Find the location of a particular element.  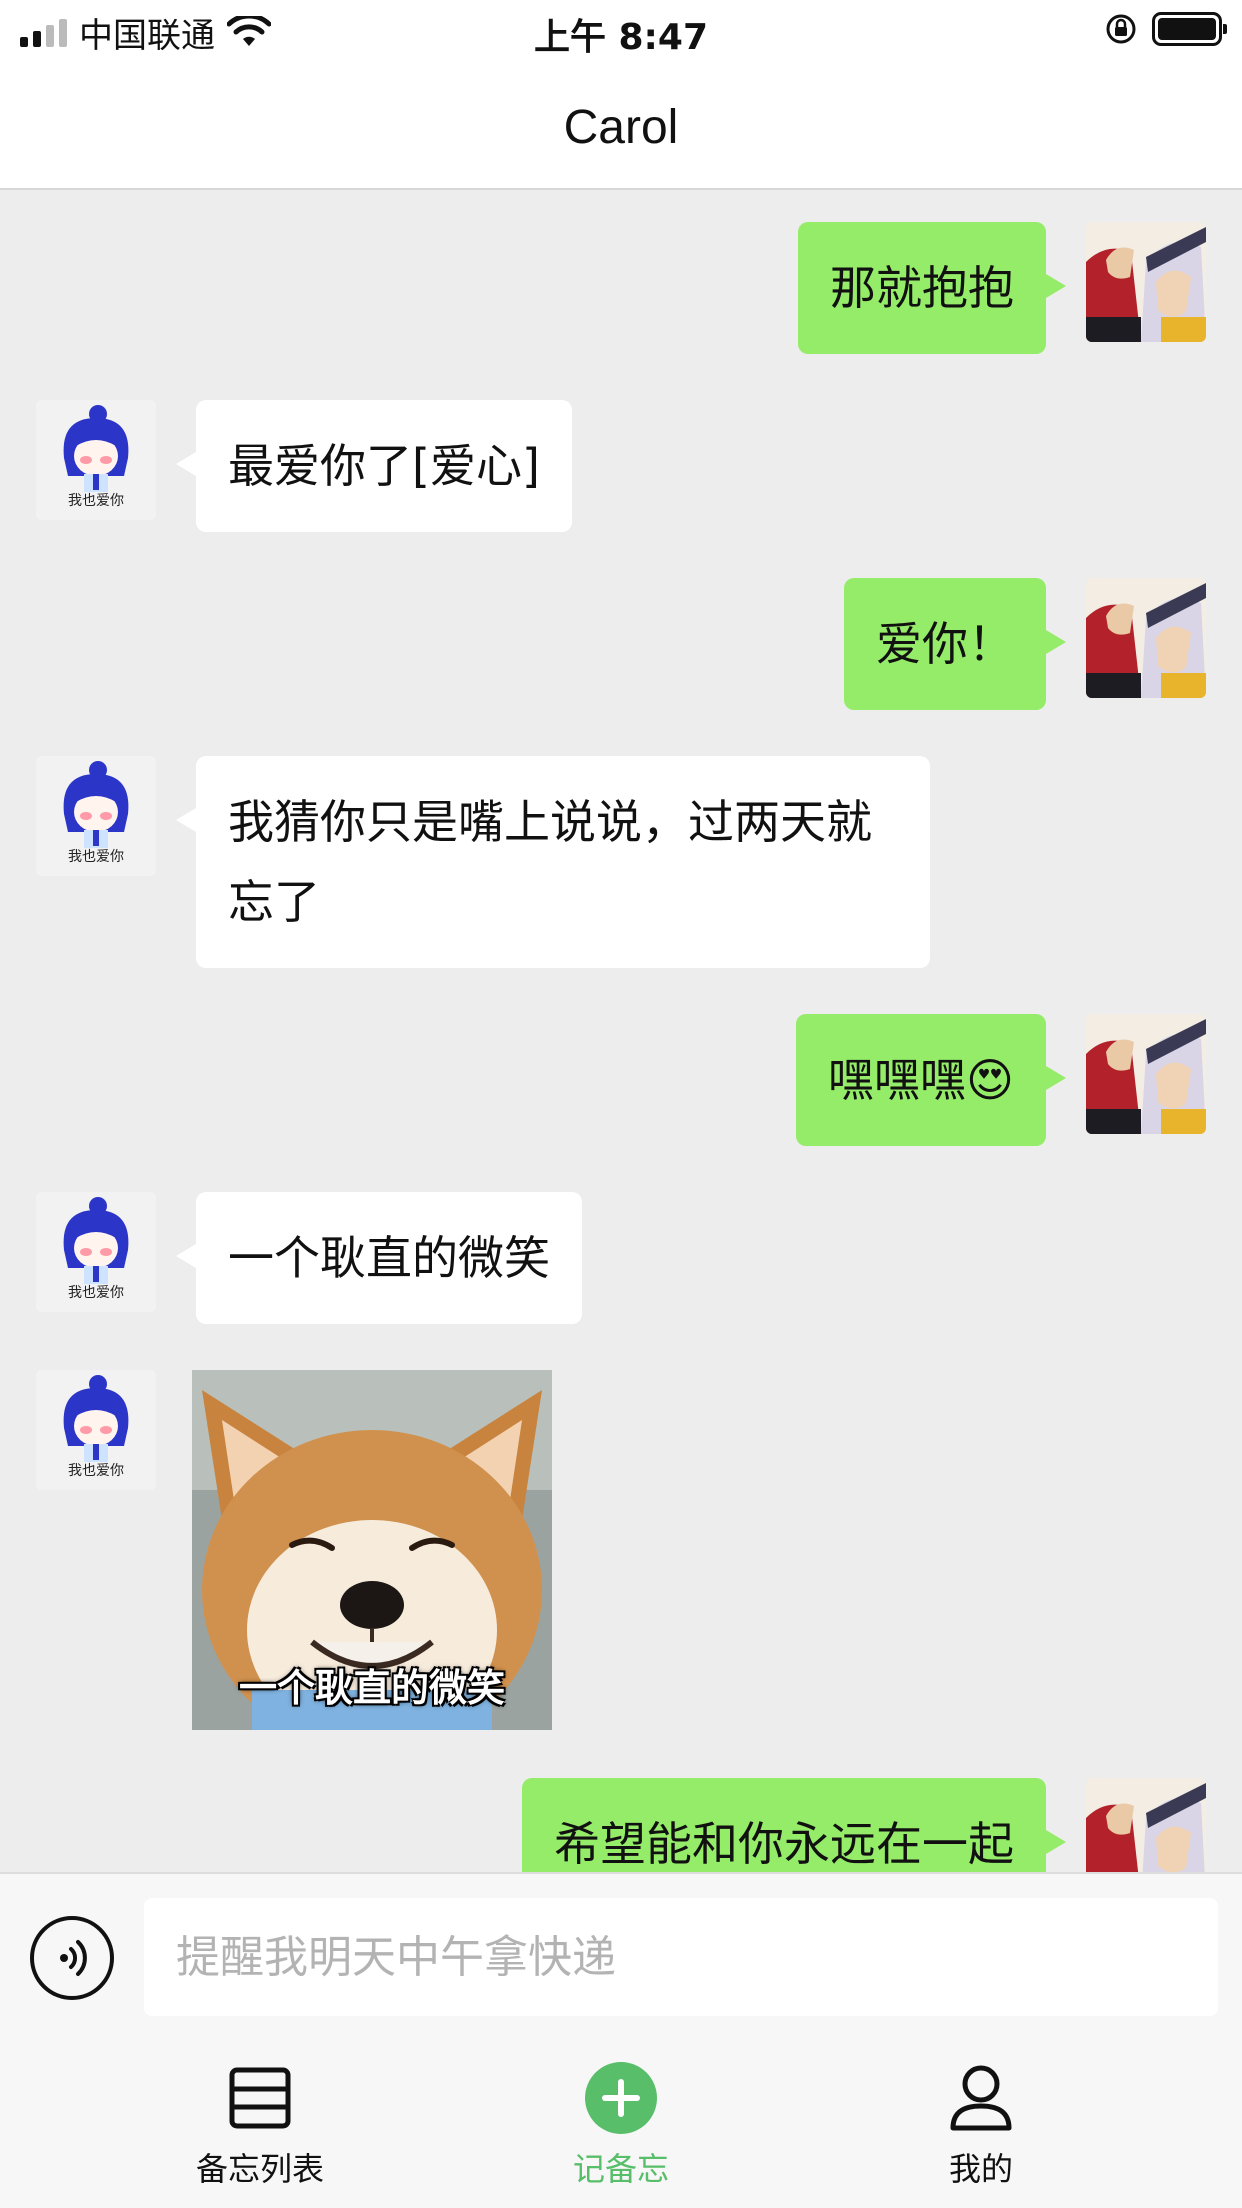

message-text: 我猜你只是嘴上说说，过两天就 忘了 is located at coordinates (550, 862).